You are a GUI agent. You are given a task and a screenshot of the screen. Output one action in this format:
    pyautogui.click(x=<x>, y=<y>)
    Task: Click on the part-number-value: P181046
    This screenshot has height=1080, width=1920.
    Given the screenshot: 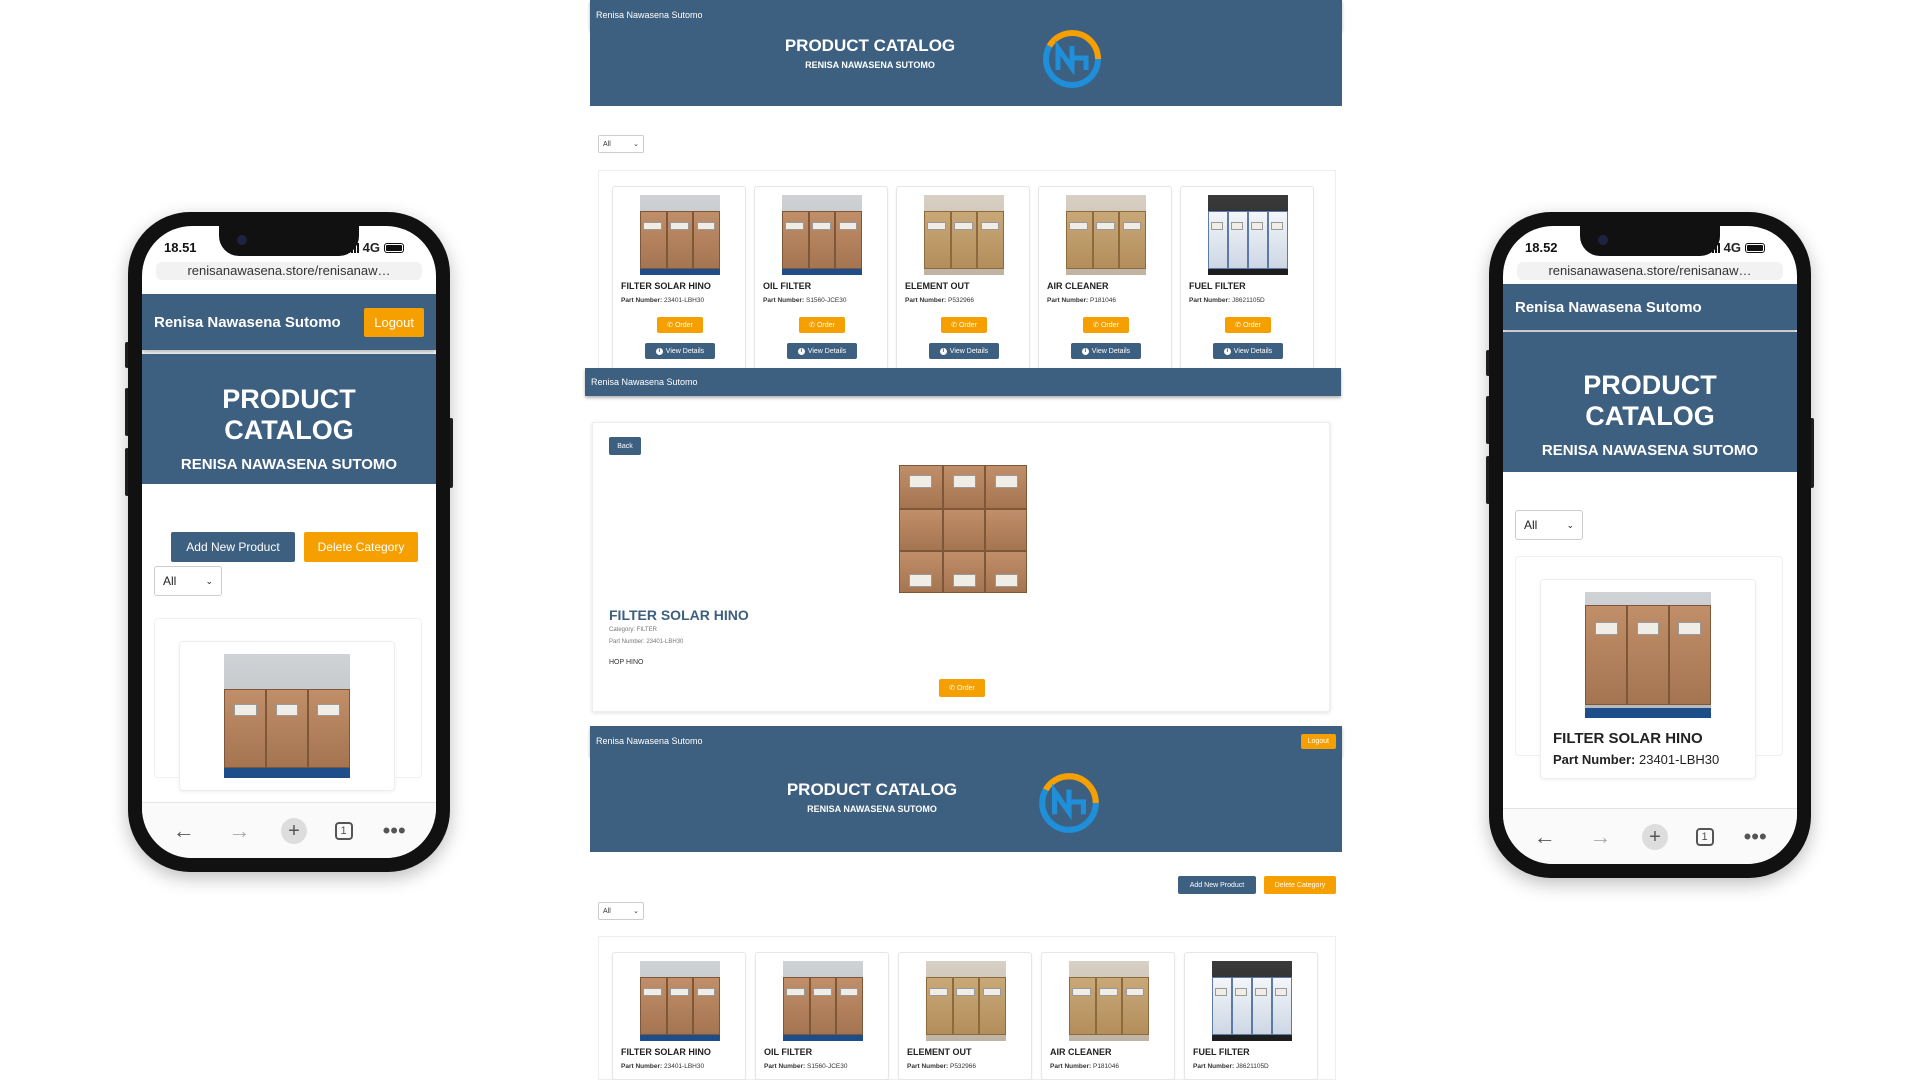 What is the action you would take?
    pyautogui.click(x=1103, y=300)
    